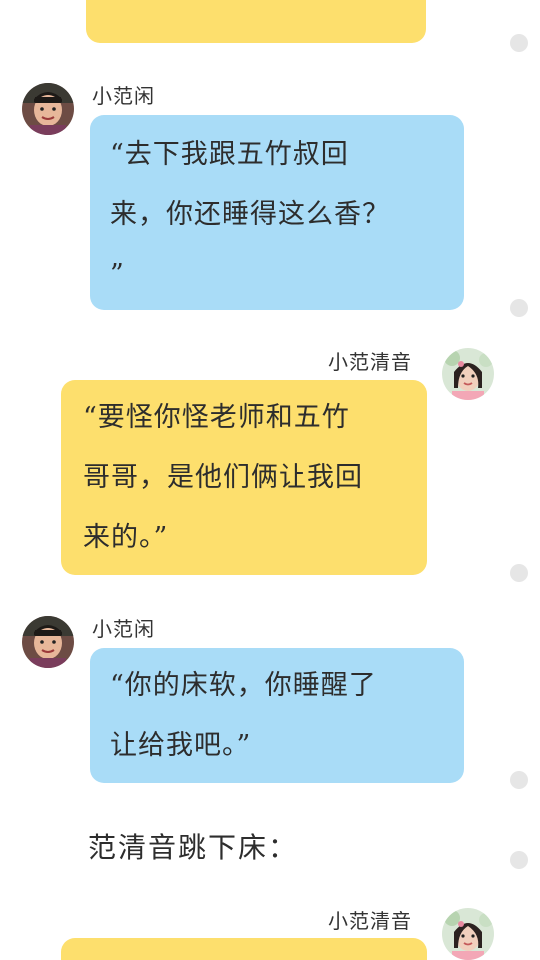  Describe the element at coordinates (244, 477) in the screenshot. I see `message-bubble: “要怪你怪老师和五竹 哥哥，是他们俩让我回 来的。”` at that location.